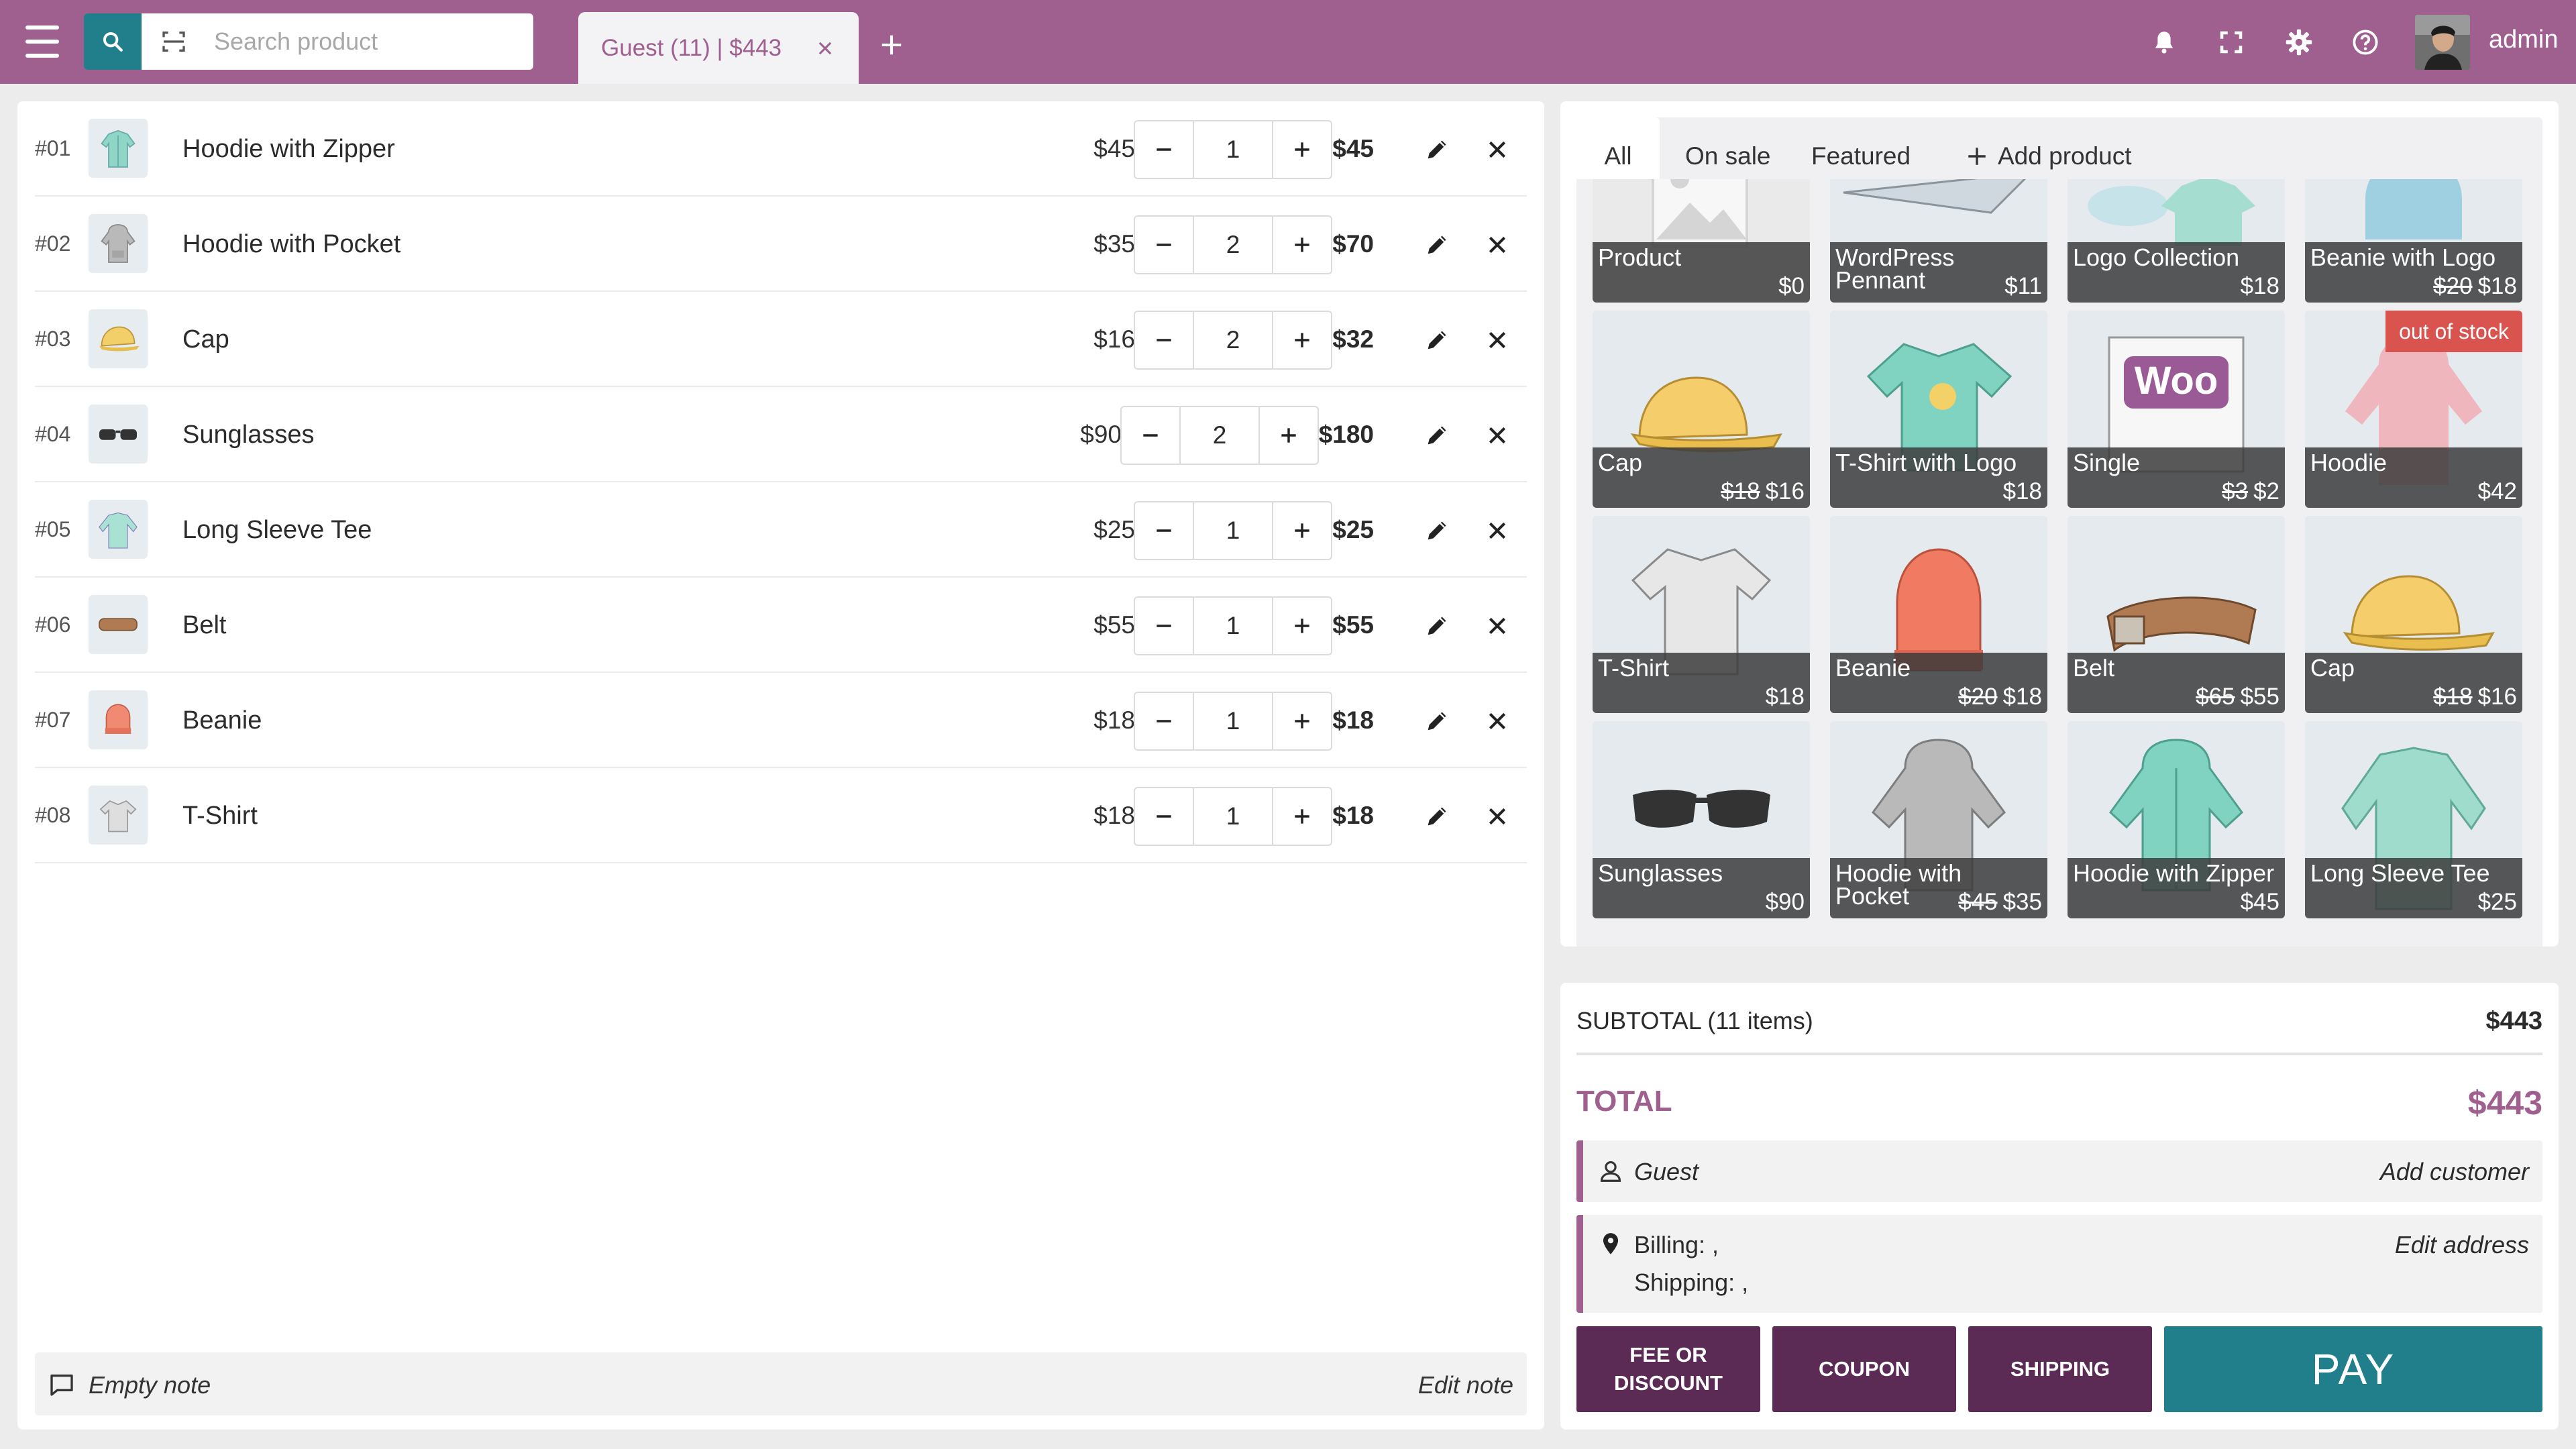 Image resolution: width=2576 pixels, height=1449 pixels. Describe the element at coordinates (2442, 42) in the screenshot. I see `avatar` at that location.